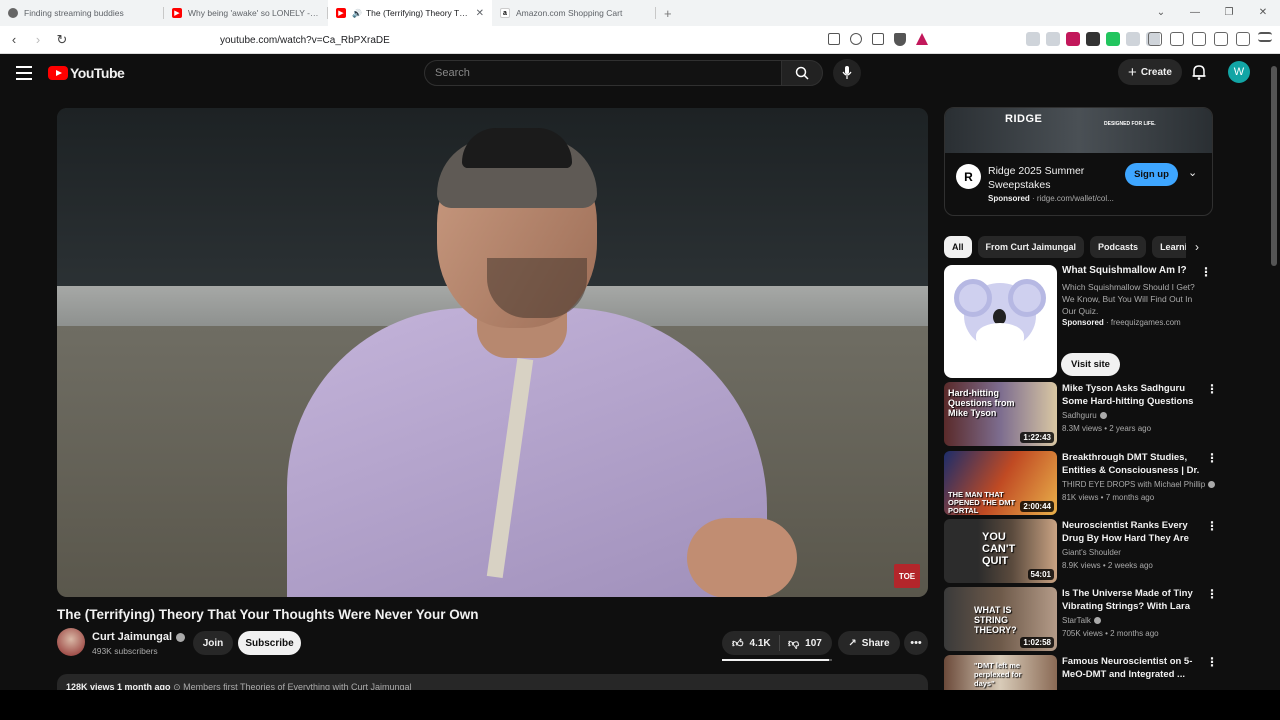  Describe the element at coordinates (1197, 247) in the screenshot. I see `chevron-right-icon: ›` at that location.